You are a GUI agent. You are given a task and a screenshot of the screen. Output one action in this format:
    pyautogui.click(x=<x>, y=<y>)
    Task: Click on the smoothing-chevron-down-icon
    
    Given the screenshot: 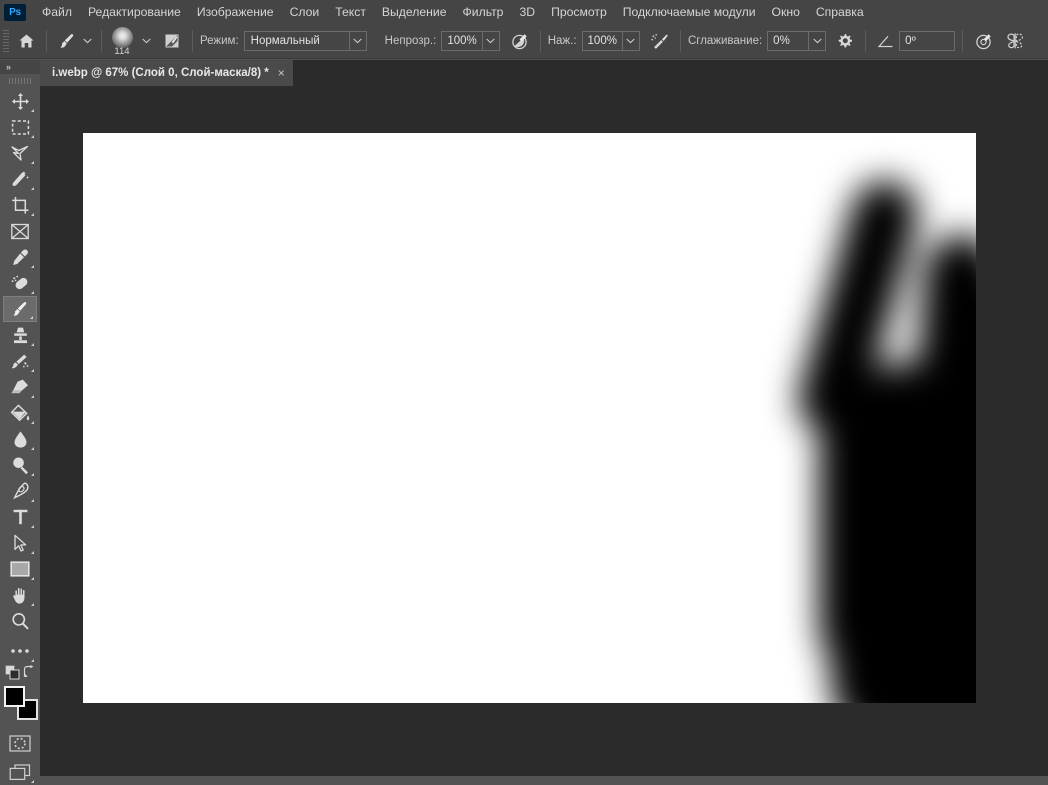 What is the action you would take?
    pyautogui.click(x=818, y=41)
    